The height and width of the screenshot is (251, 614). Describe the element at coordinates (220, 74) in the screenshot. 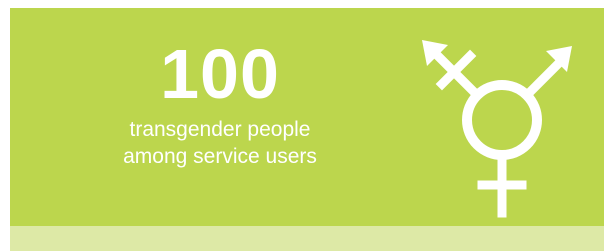

I see `stat-number: 100` at that location.